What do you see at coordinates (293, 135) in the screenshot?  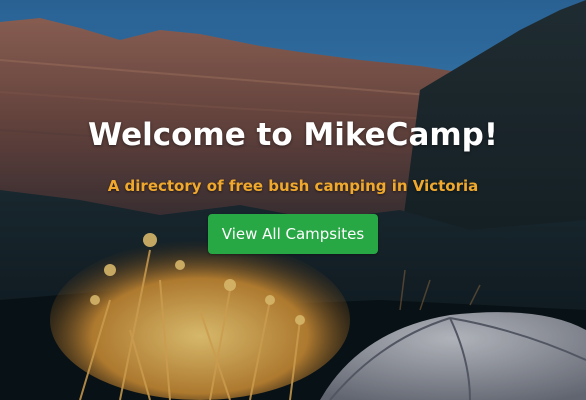 I see `hero-title: Welcome to MikeCamp!` at bounding box center [293, 135].